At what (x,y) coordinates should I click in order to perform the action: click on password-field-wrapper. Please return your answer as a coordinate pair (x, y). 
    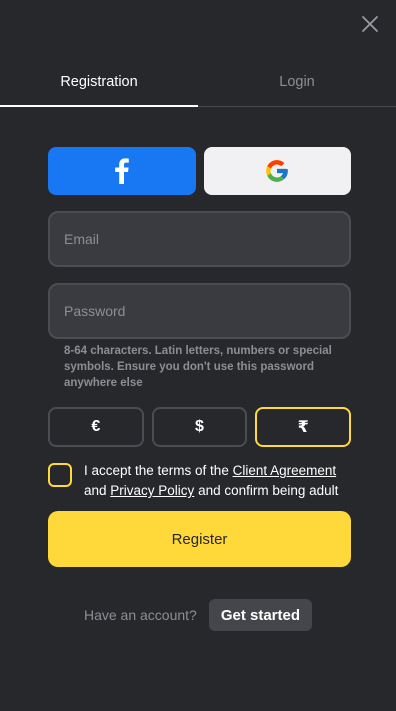
    Looking at the image, I should click on (199, 311).